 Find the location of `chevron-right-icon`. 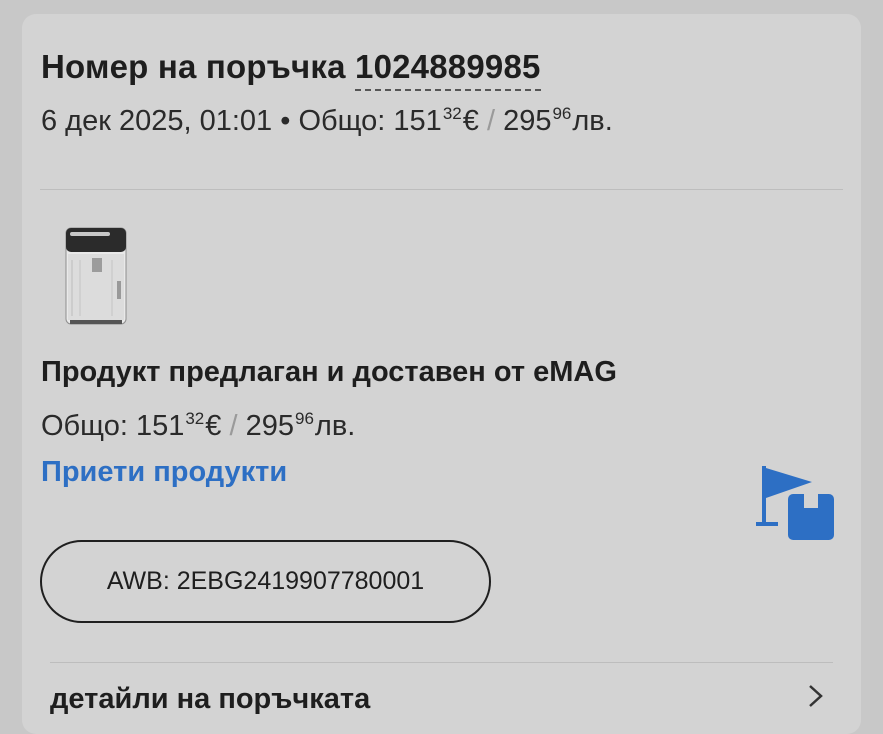

chevron-right-icon is located at coordinates (815, 696).